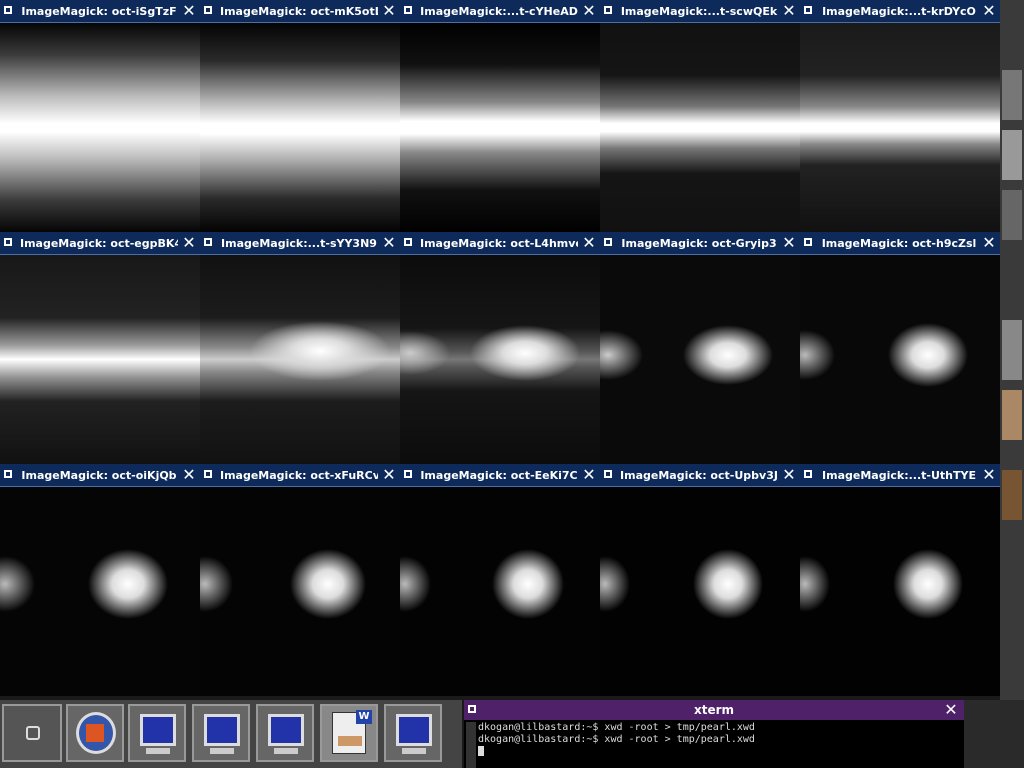 This screenshot has width=1024, height=768. I want to click on window-titlebar: ImageMagick:...t-krDYcO ✕, so click(900, 11).